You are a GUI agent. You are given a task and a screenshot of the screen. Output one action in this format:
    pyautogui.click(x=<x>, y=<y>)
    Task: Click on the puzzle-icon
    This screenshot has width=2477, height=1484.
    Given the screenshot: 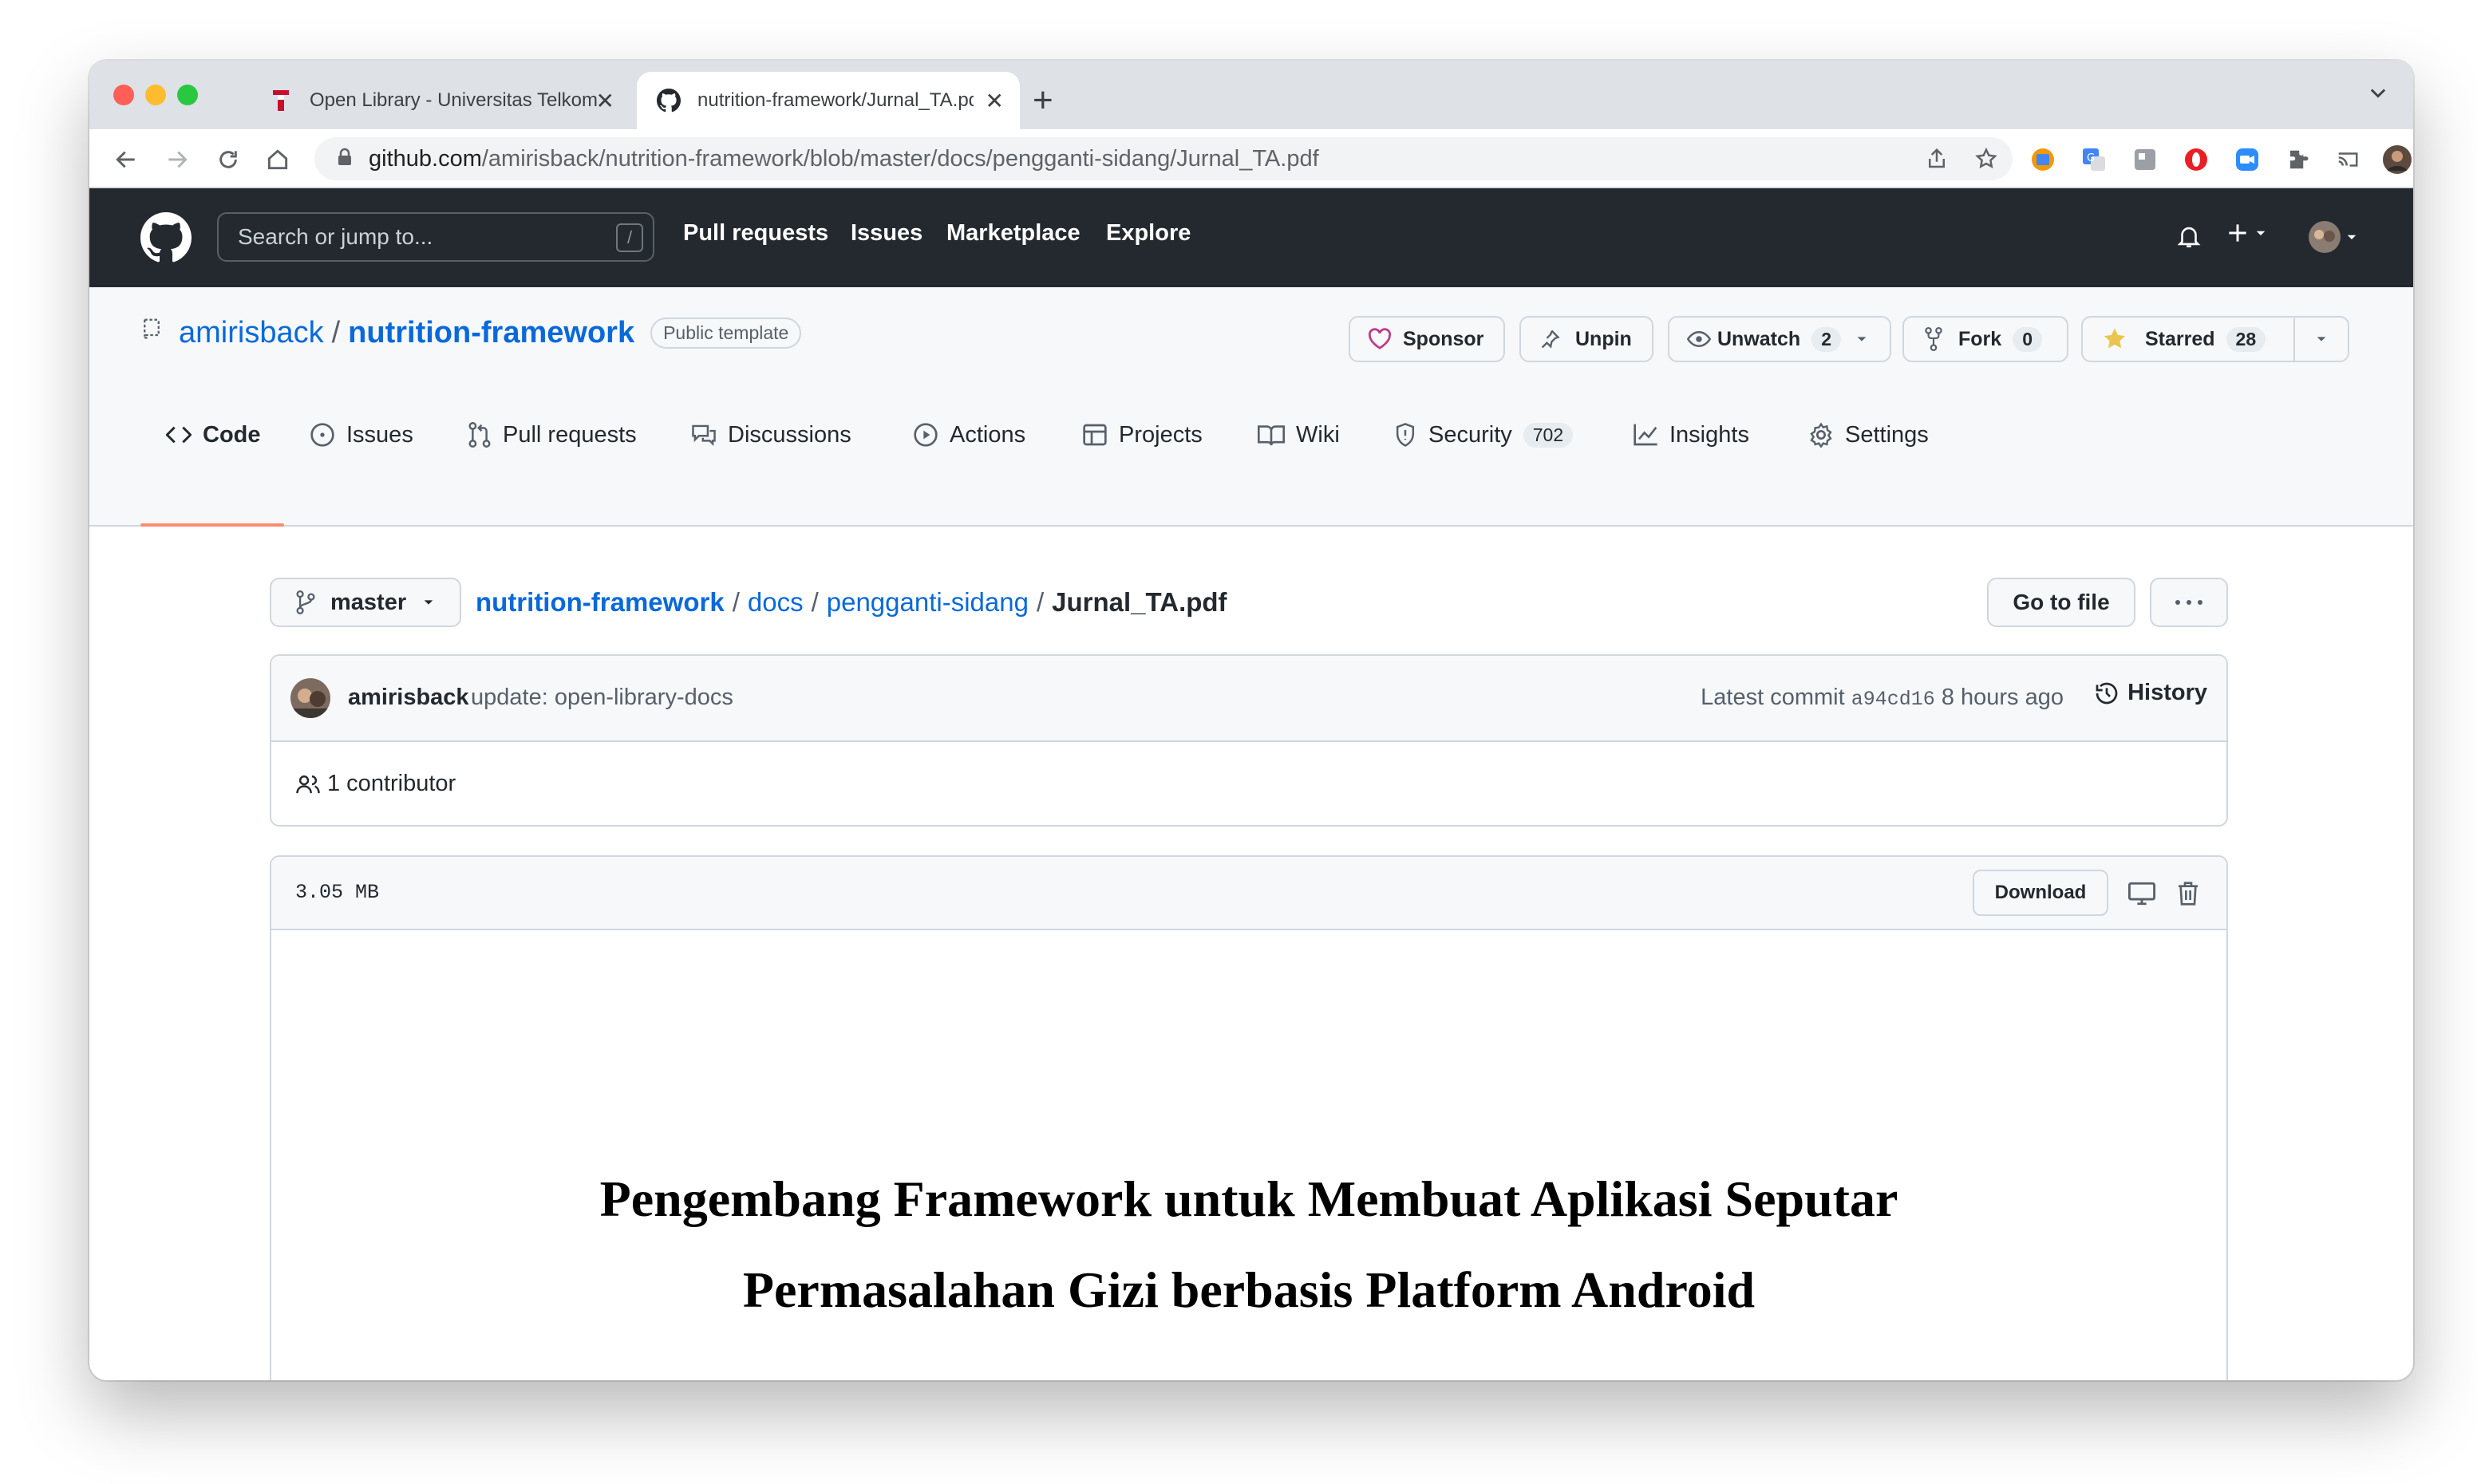 What is the action you would take?
    pyautogui.click(x=2298, y=159)
    